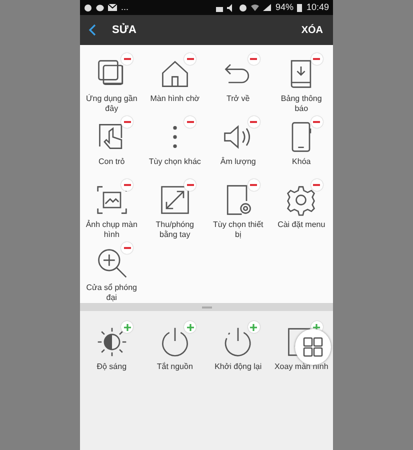 The width and height of the screenshot is (413, 450). What do you see at coordinates (111, 292) in the screenshot?
I see `button-label: Cửa sổ phóng đại` at bounding box center [111, 292].